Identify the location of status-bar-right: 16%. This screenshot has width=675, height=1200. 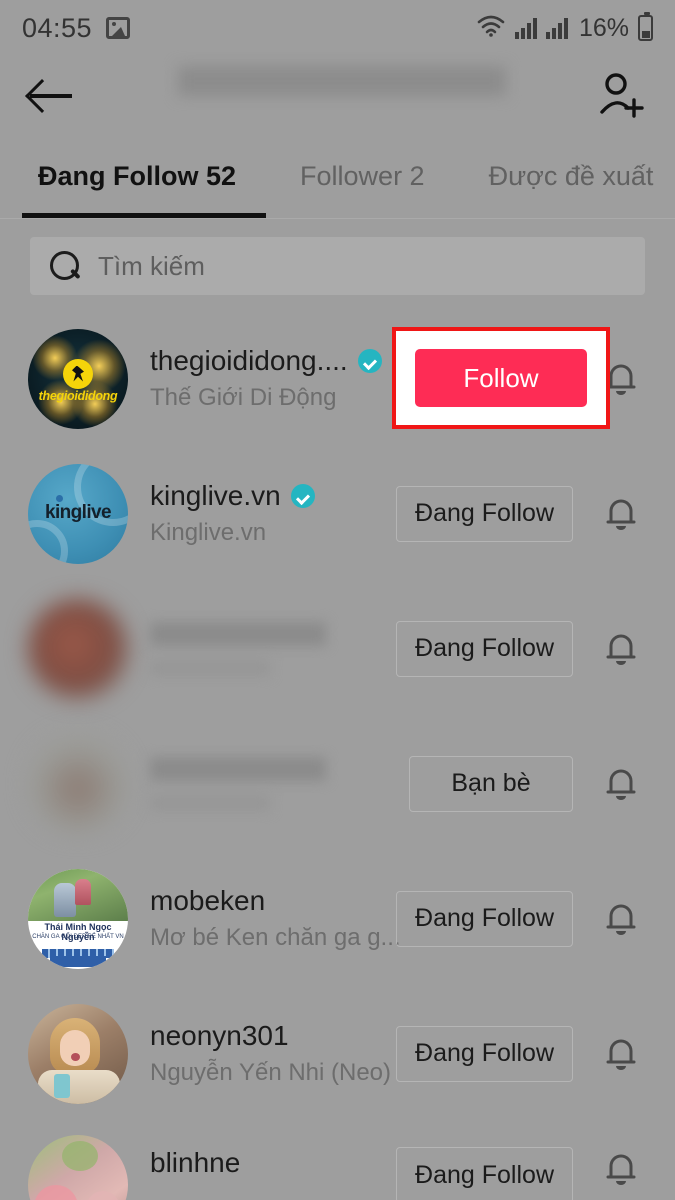
(564, 27).